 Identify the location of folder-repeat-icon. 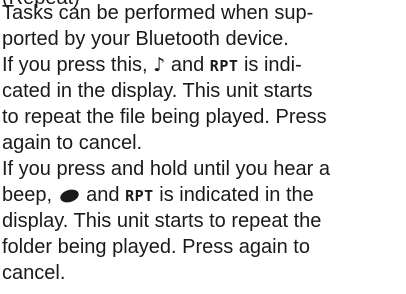
(69, 196).